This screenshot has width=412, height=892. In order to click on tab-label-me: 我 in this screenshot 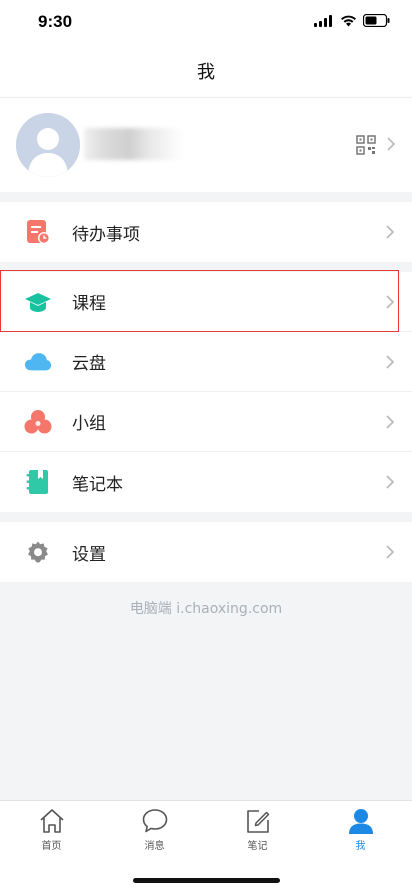, I will do `click(360, 846)`.